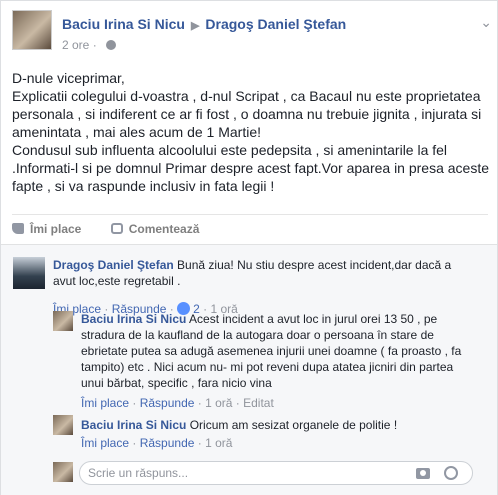 The height and width of the screenshot is (495, 498). Describe the element at coordinates (423, 473) in the screenshot. I see `camera-icon` at that location.